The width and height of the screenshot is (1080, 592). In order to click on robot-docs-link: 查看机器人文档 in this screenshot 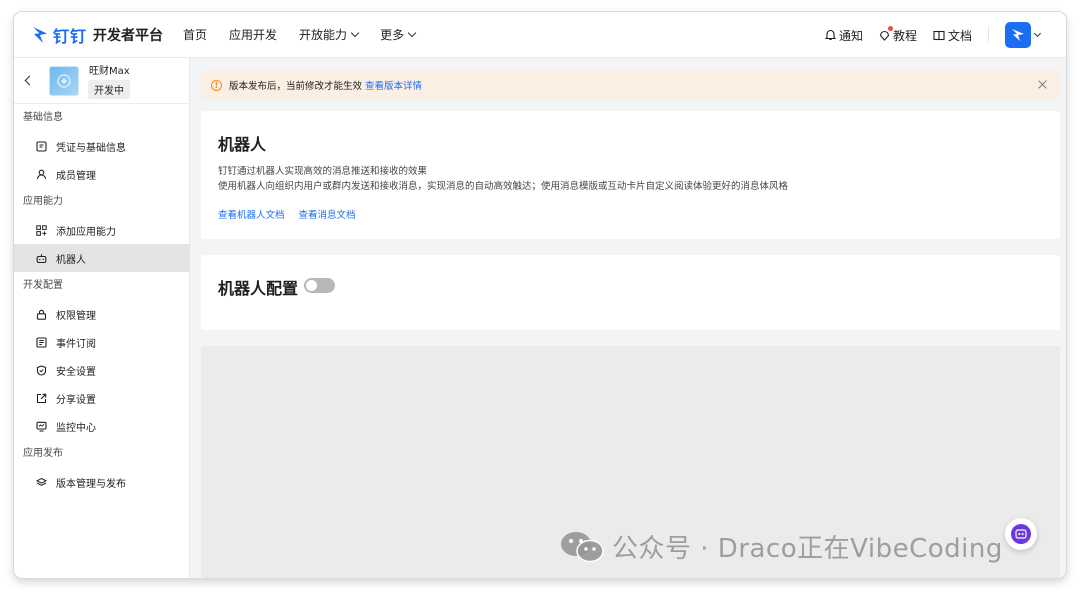, I will do `click(251, 215)`.